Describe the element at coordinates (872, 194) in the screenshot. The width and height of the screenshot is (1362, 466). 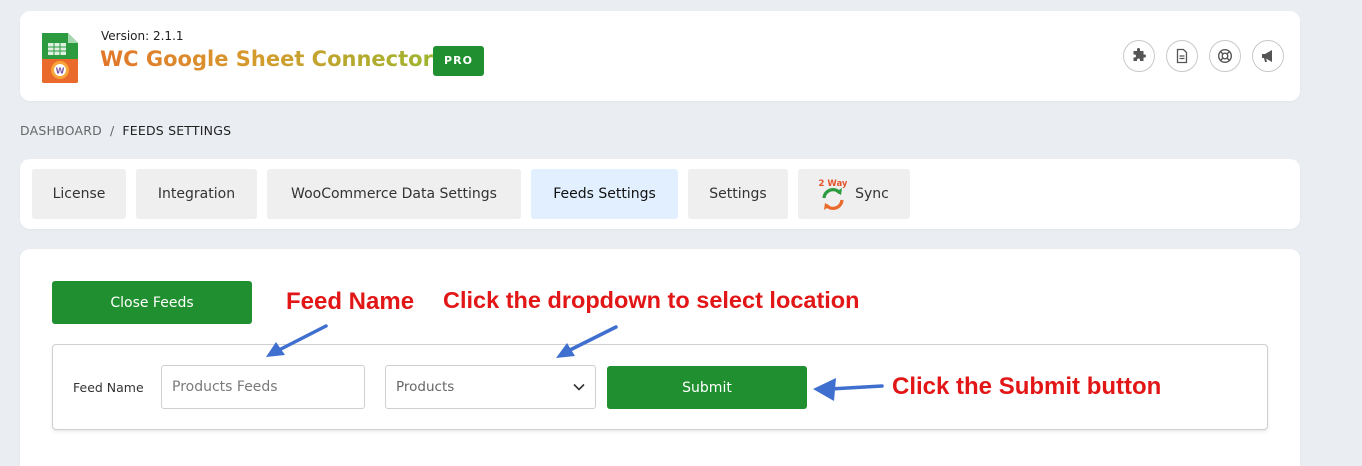
I see `tab-label: Sync` at that location.